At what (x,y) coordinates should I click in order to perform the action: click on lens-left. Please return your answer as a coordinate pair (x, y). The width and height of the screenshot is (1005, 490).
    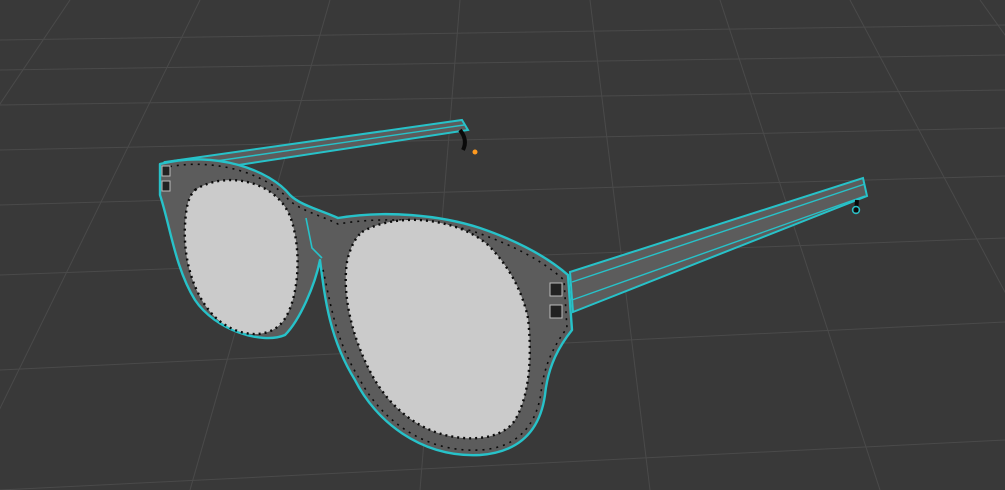
    Looking at the image, I should click on (241, 257).